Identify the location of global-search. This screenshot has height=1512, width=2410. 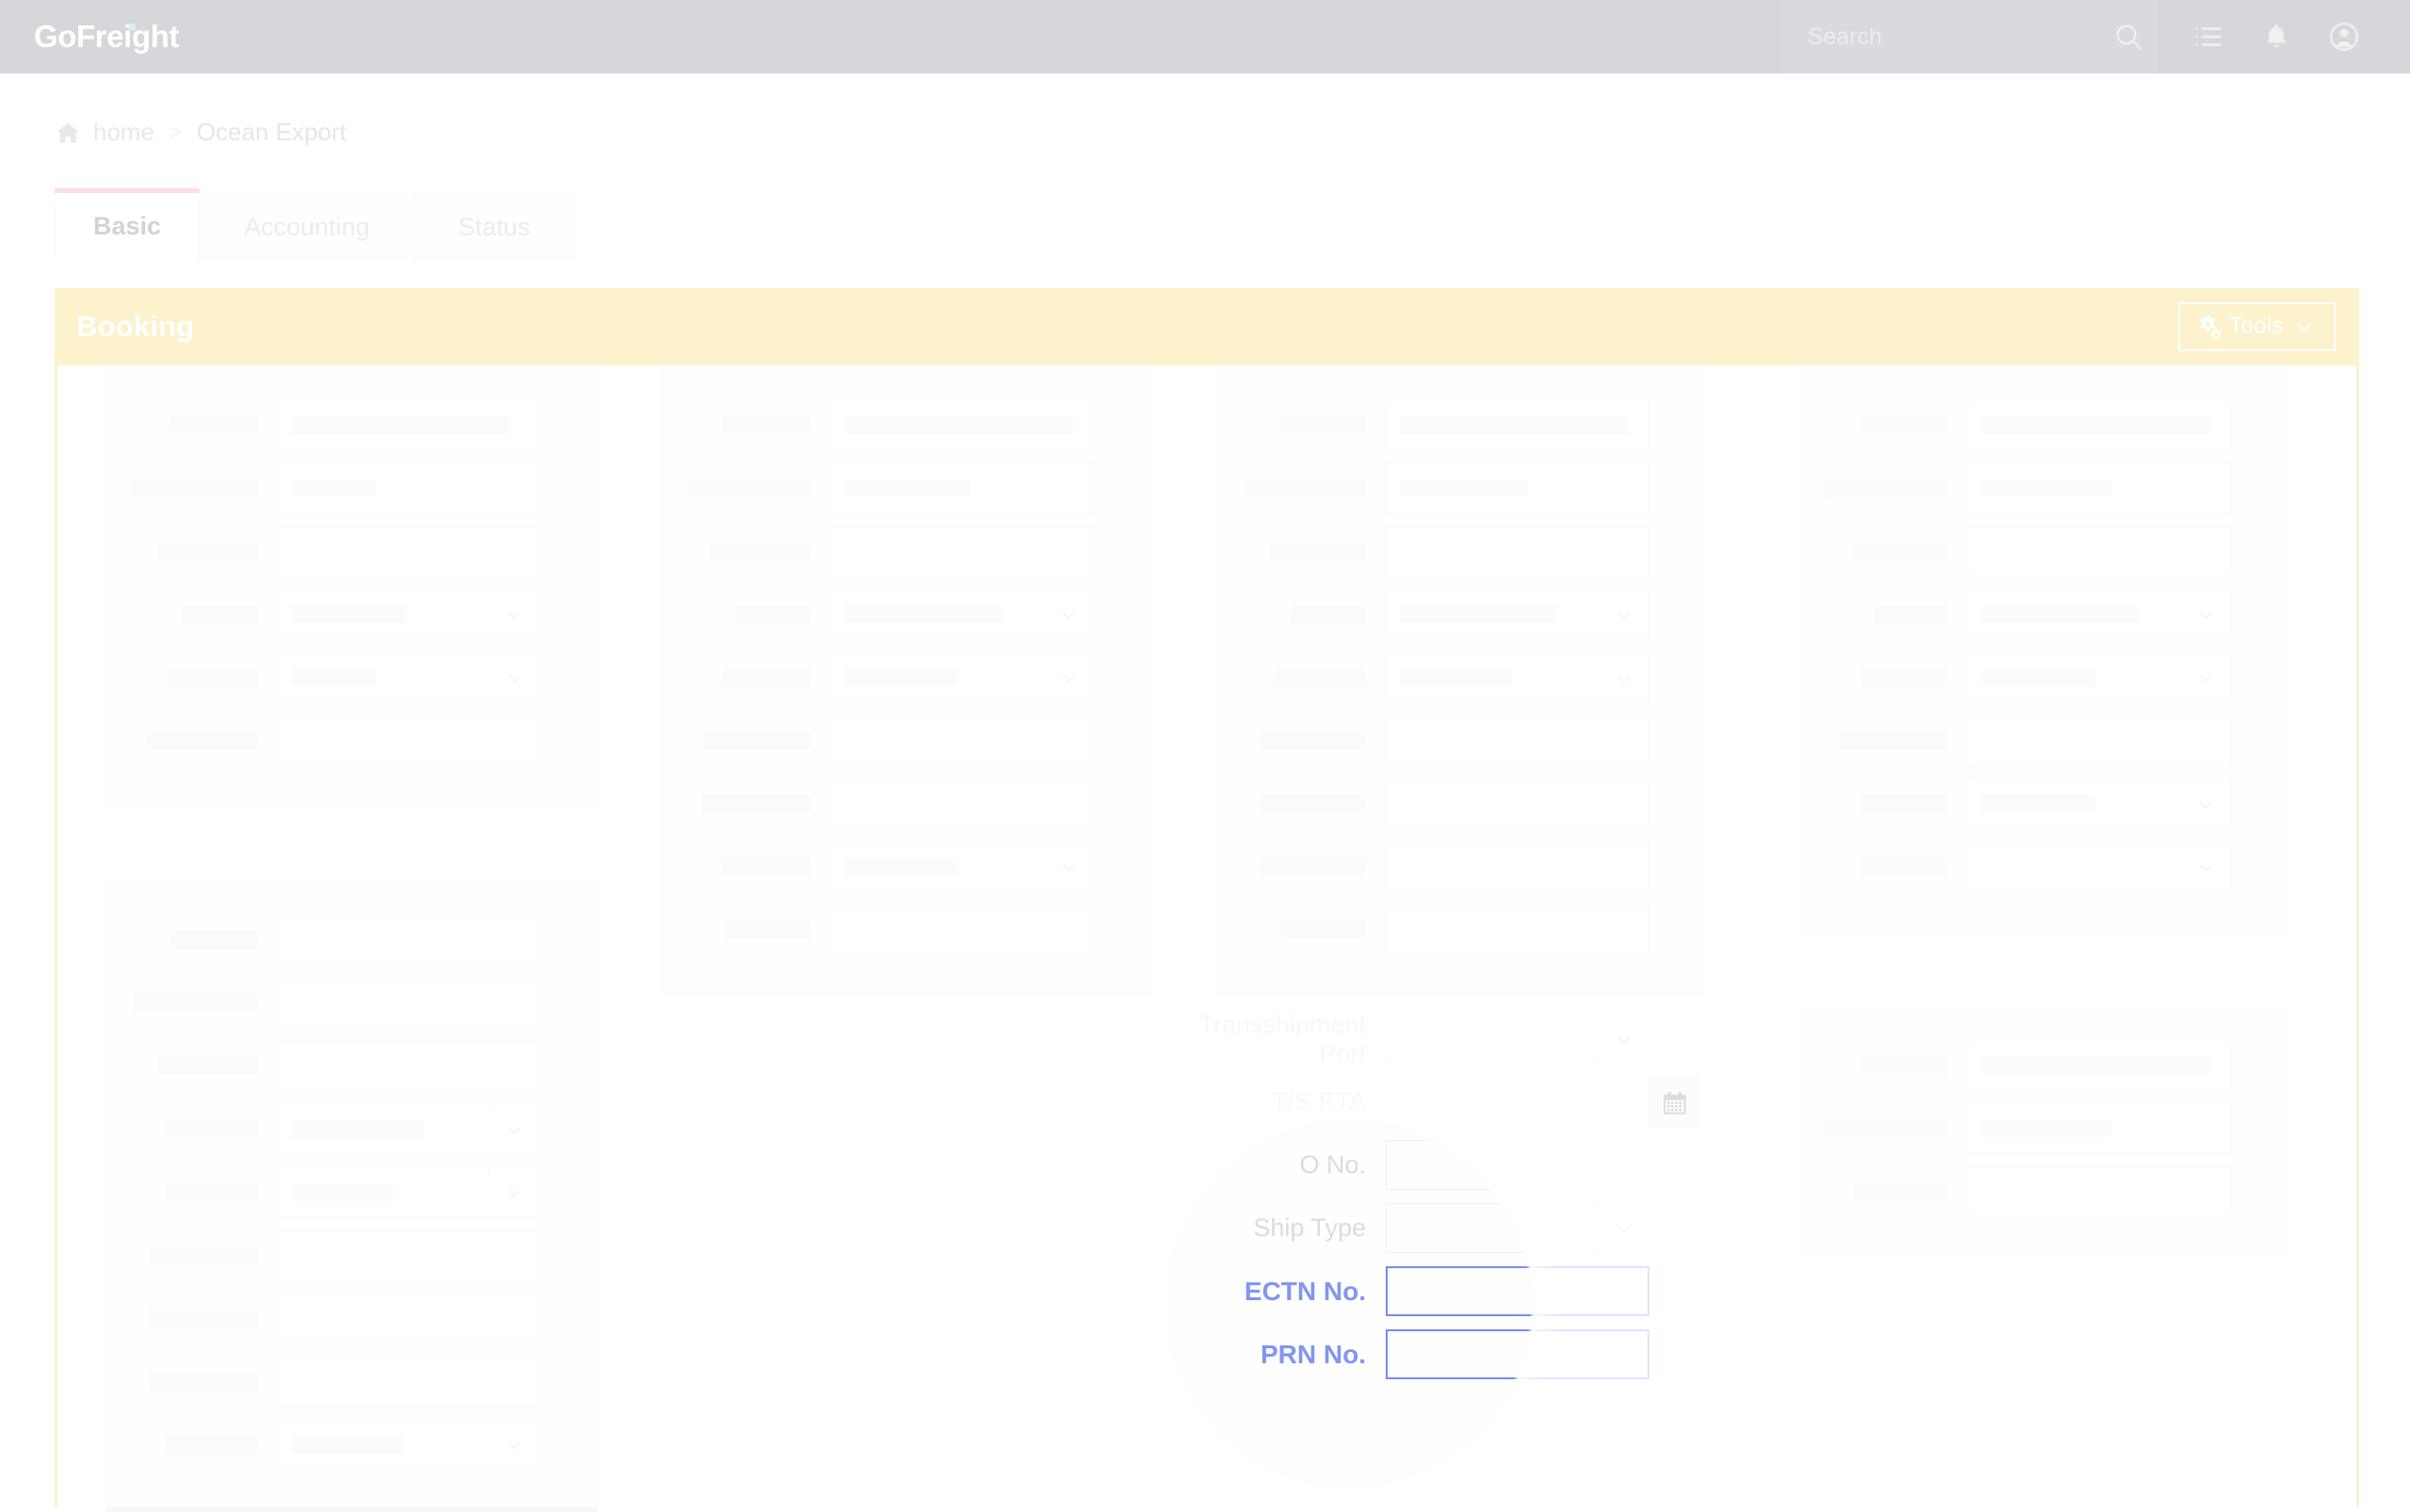
(1969, 36).